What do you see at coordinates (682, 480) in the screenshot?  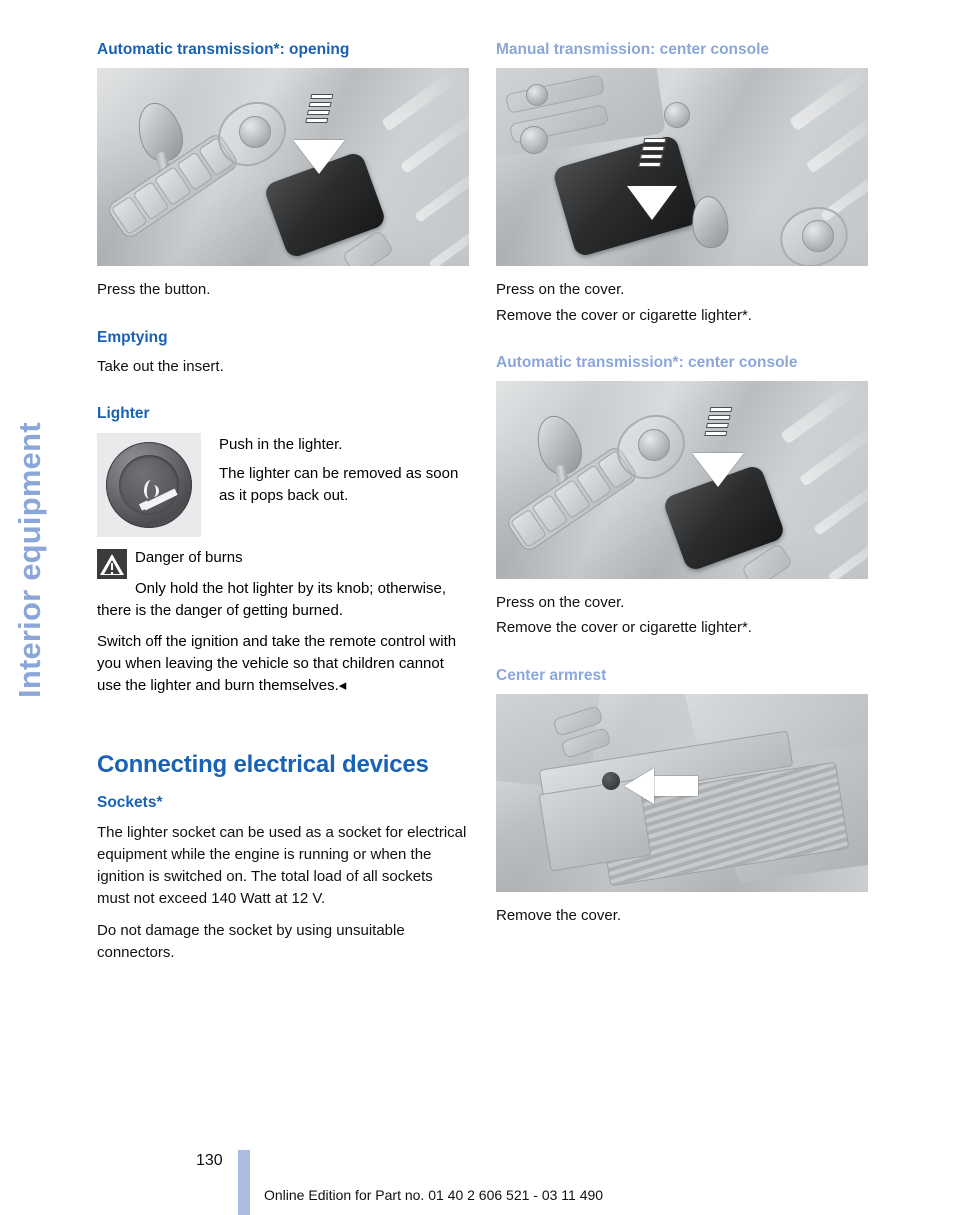 I see `figure-automatic-transmission-center-console` at bounding box center [682, 480].